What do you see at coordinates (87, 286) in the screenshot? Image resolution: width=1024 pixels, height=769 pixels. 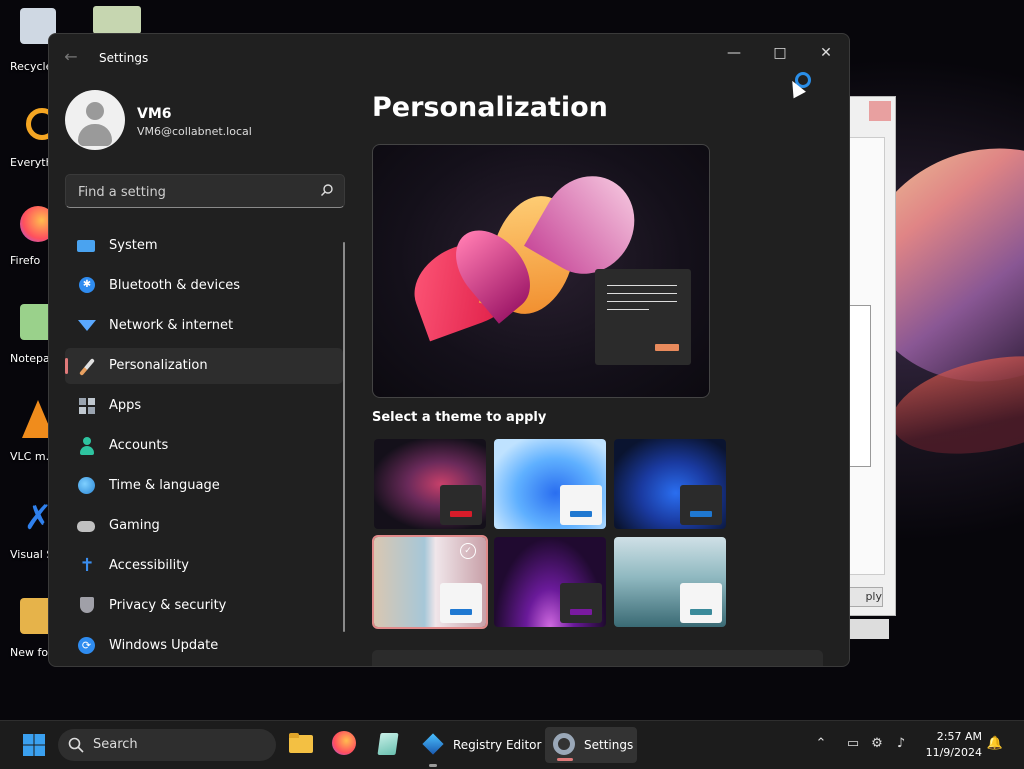 I see `bluetooth-icon: ✱` at bounding box center [87, 286].